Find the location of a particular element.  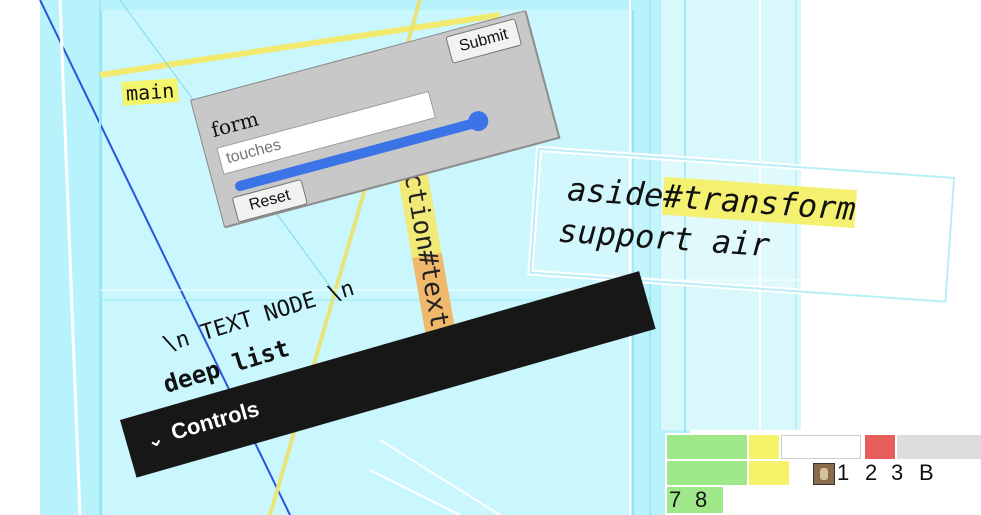

legend-swatch-yellow is located at coordinates (764, 447).